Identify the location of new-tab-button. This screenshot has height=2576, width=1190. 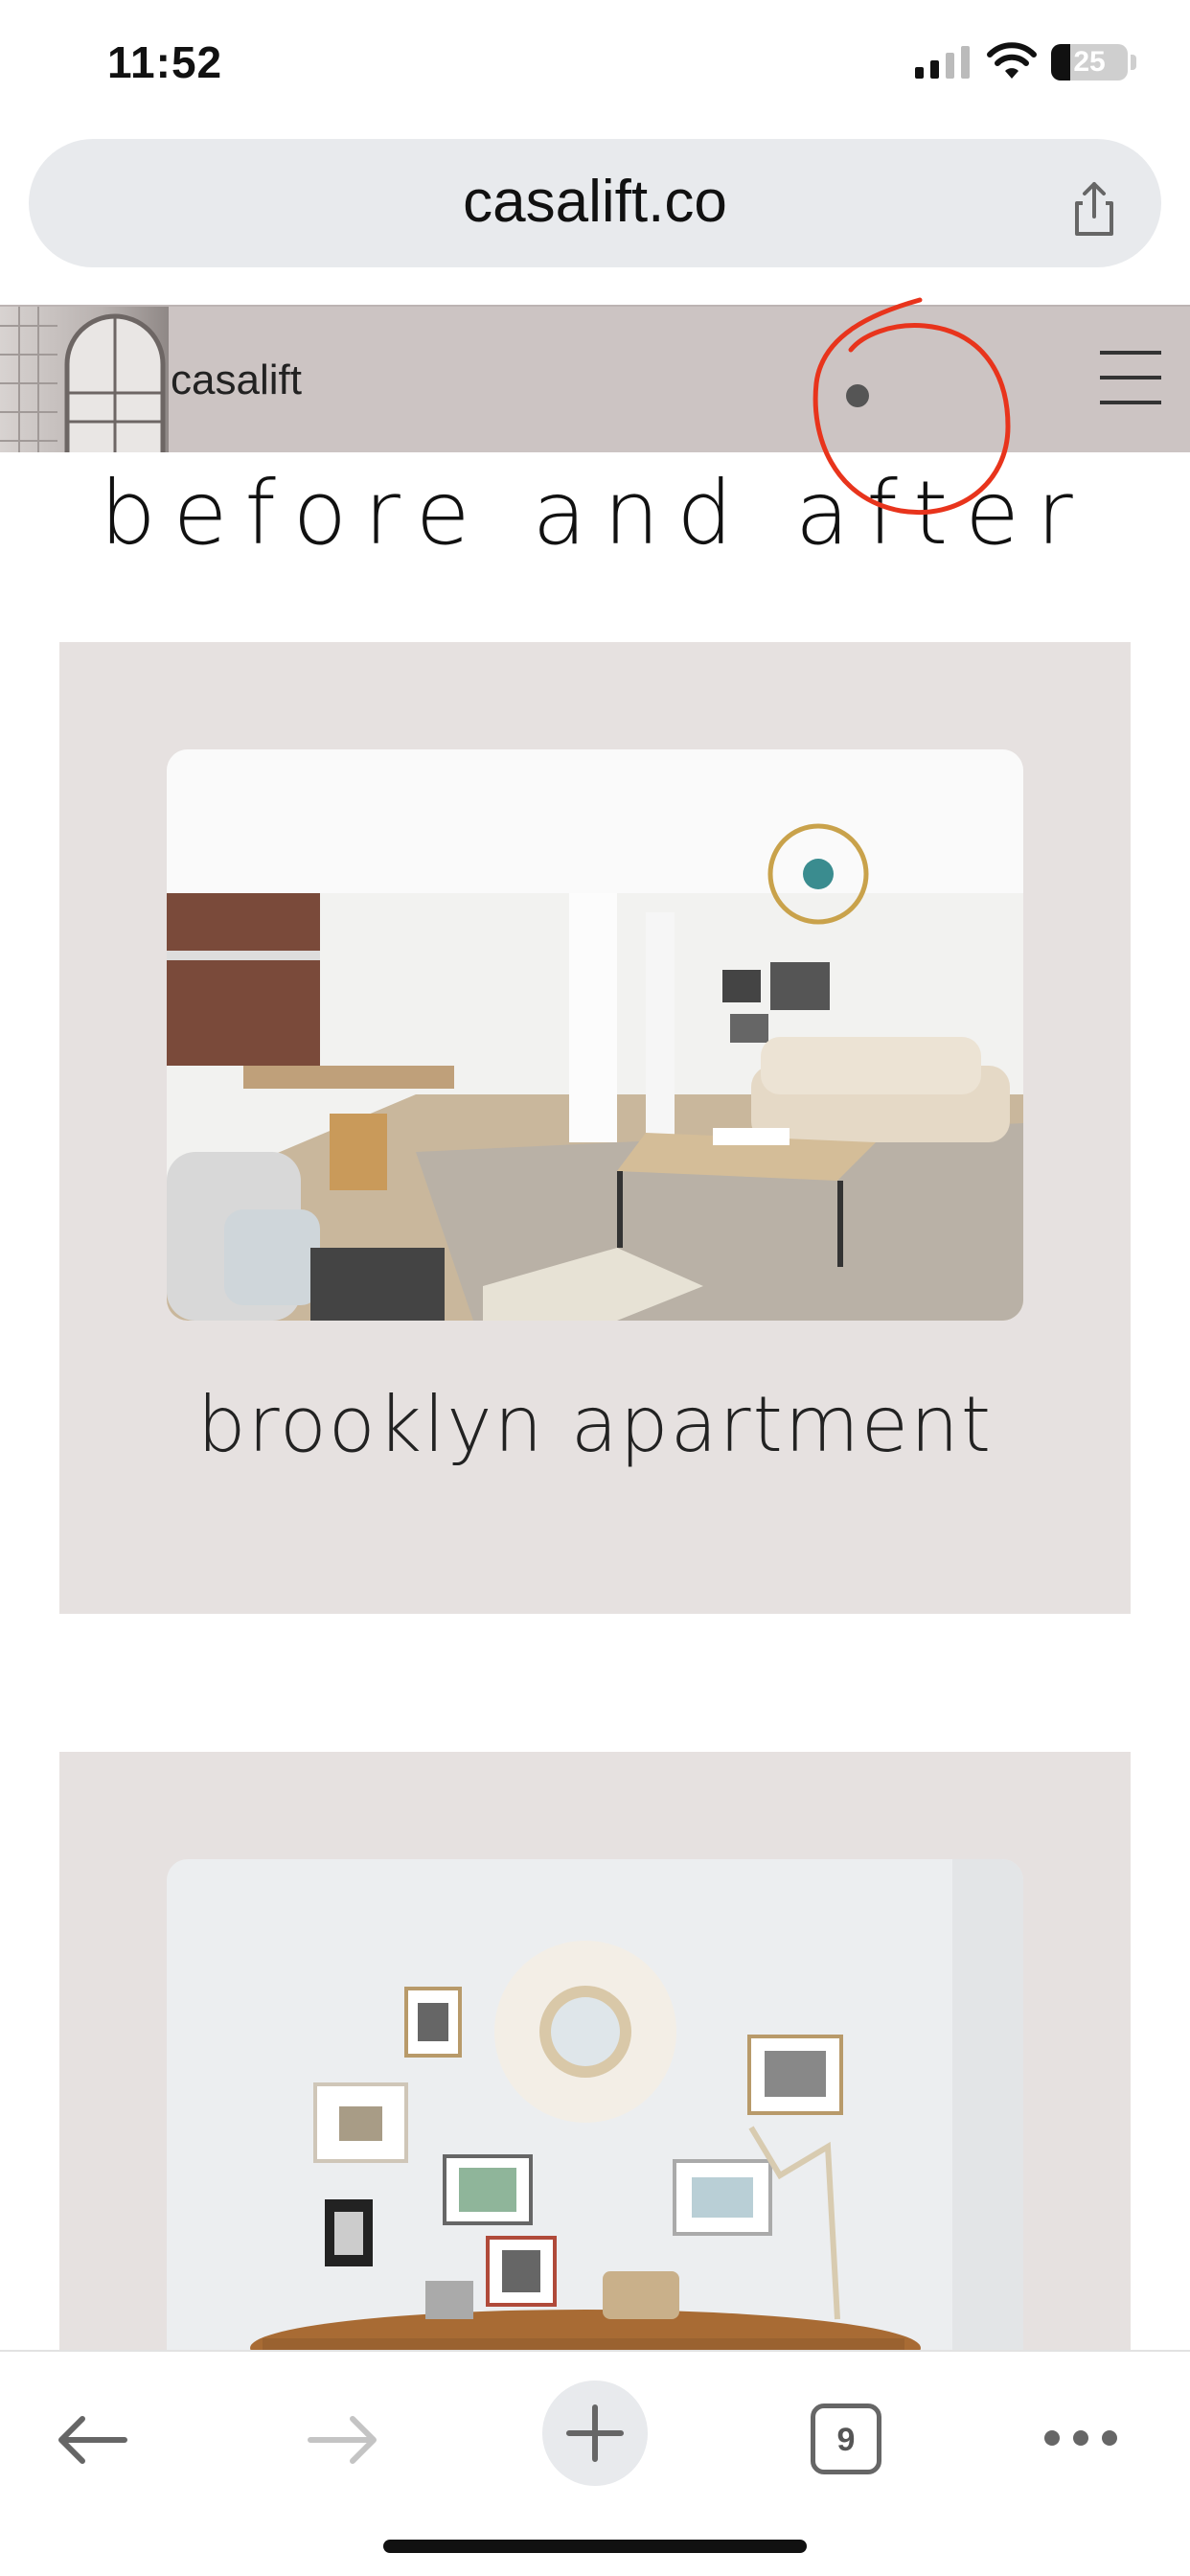
(595, 2433).